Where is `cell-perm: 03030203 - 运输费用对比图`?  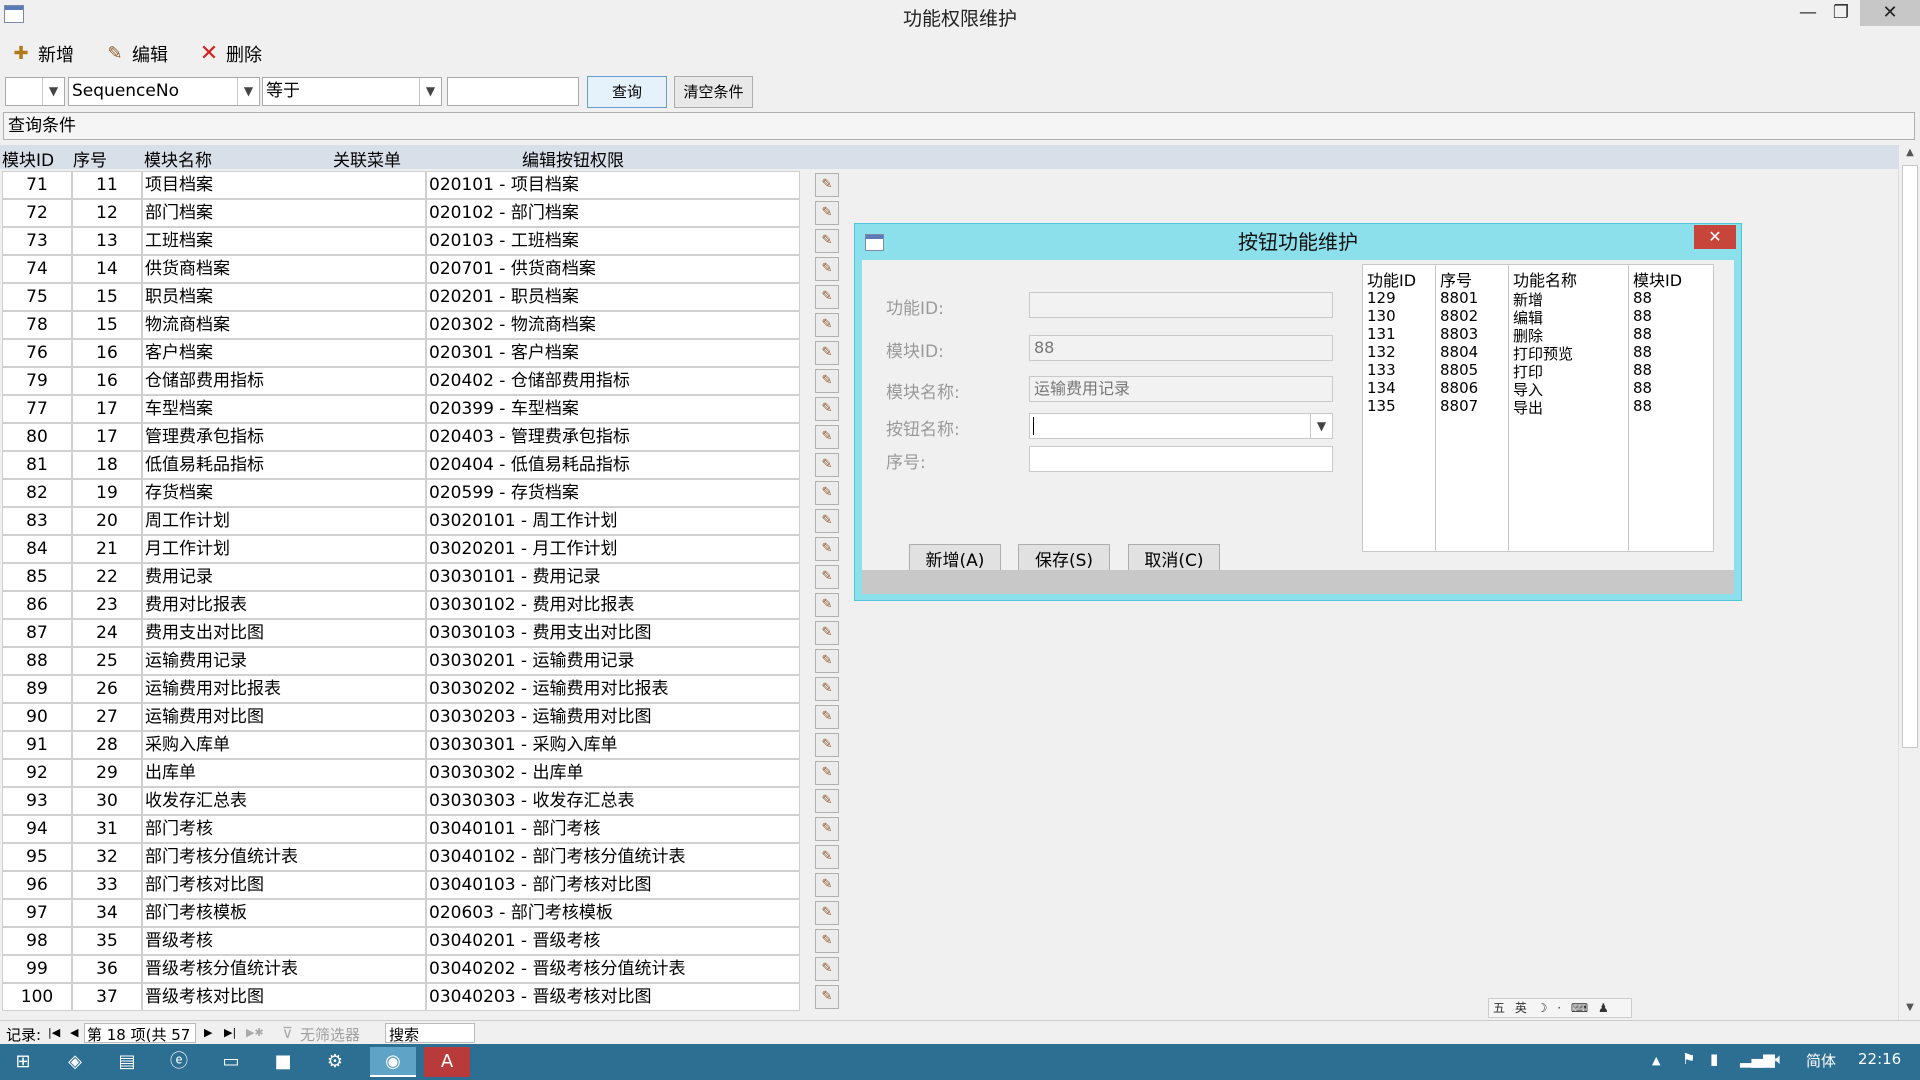
cell-perm: 03030203 - 运输费用对比图 is located at coordinates (613, 717).